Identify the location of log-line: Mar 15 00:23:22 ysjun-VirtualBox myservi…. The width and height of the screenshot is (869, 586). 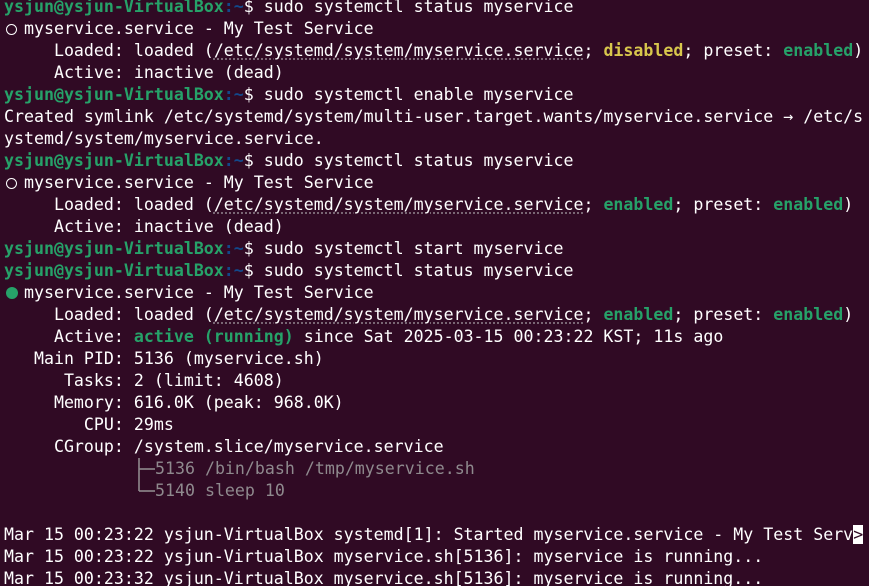
(384, 556).